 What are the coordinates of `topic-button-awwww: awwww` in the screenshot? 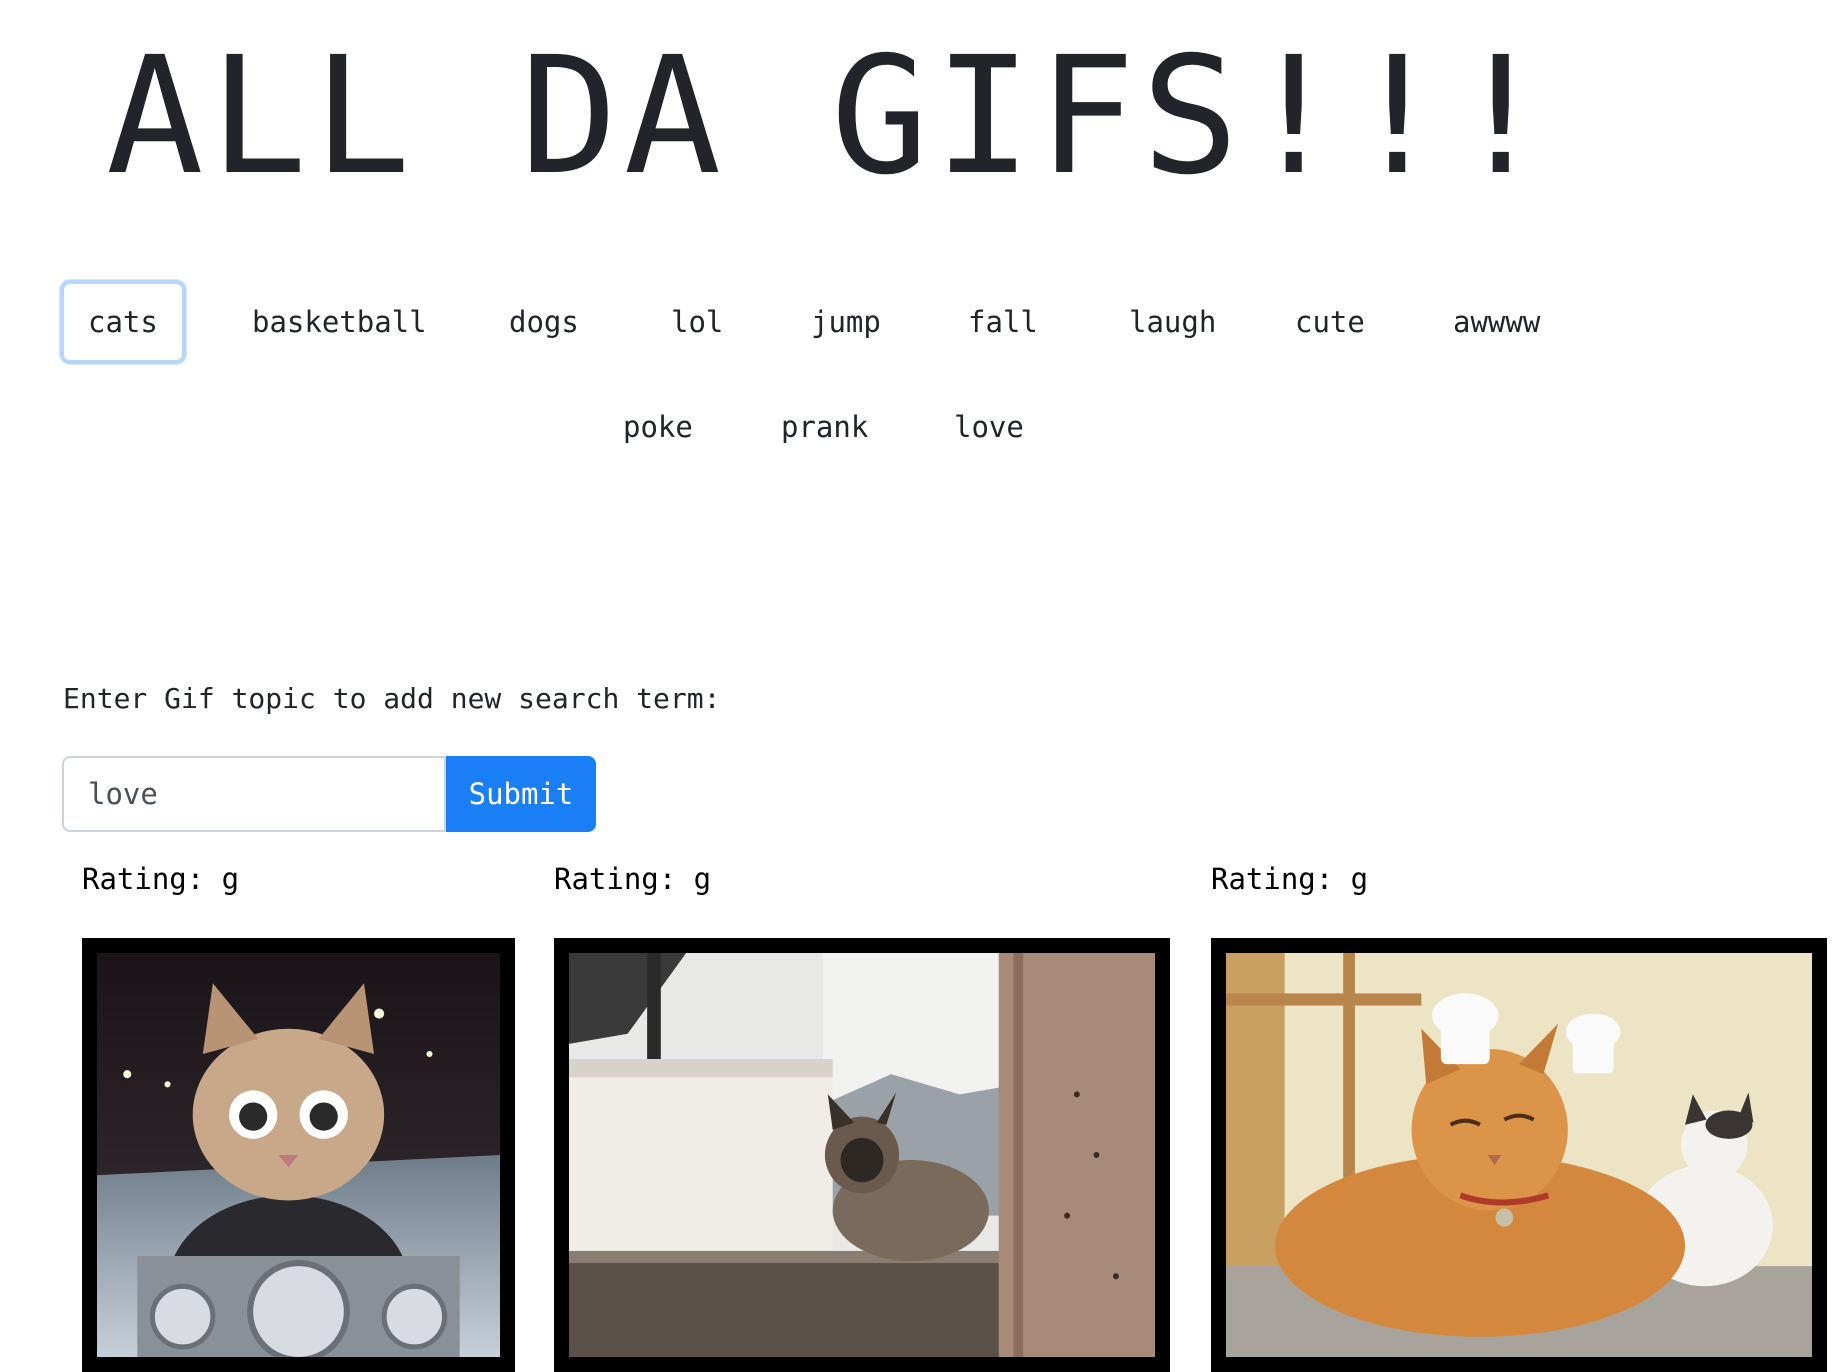 It's located at (1496, 322).